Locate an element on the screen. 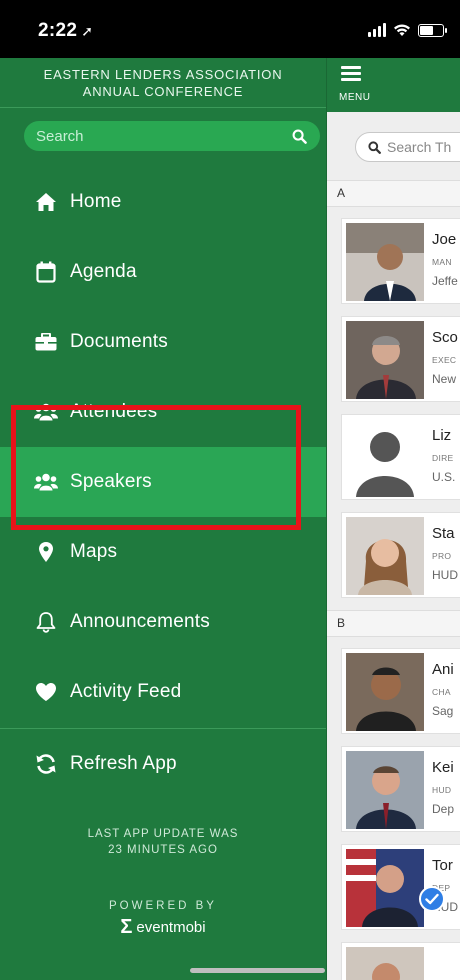 Image resolution: width=460 pixels, height=980 pixels. status-icons is located at coordinates (407, 30).